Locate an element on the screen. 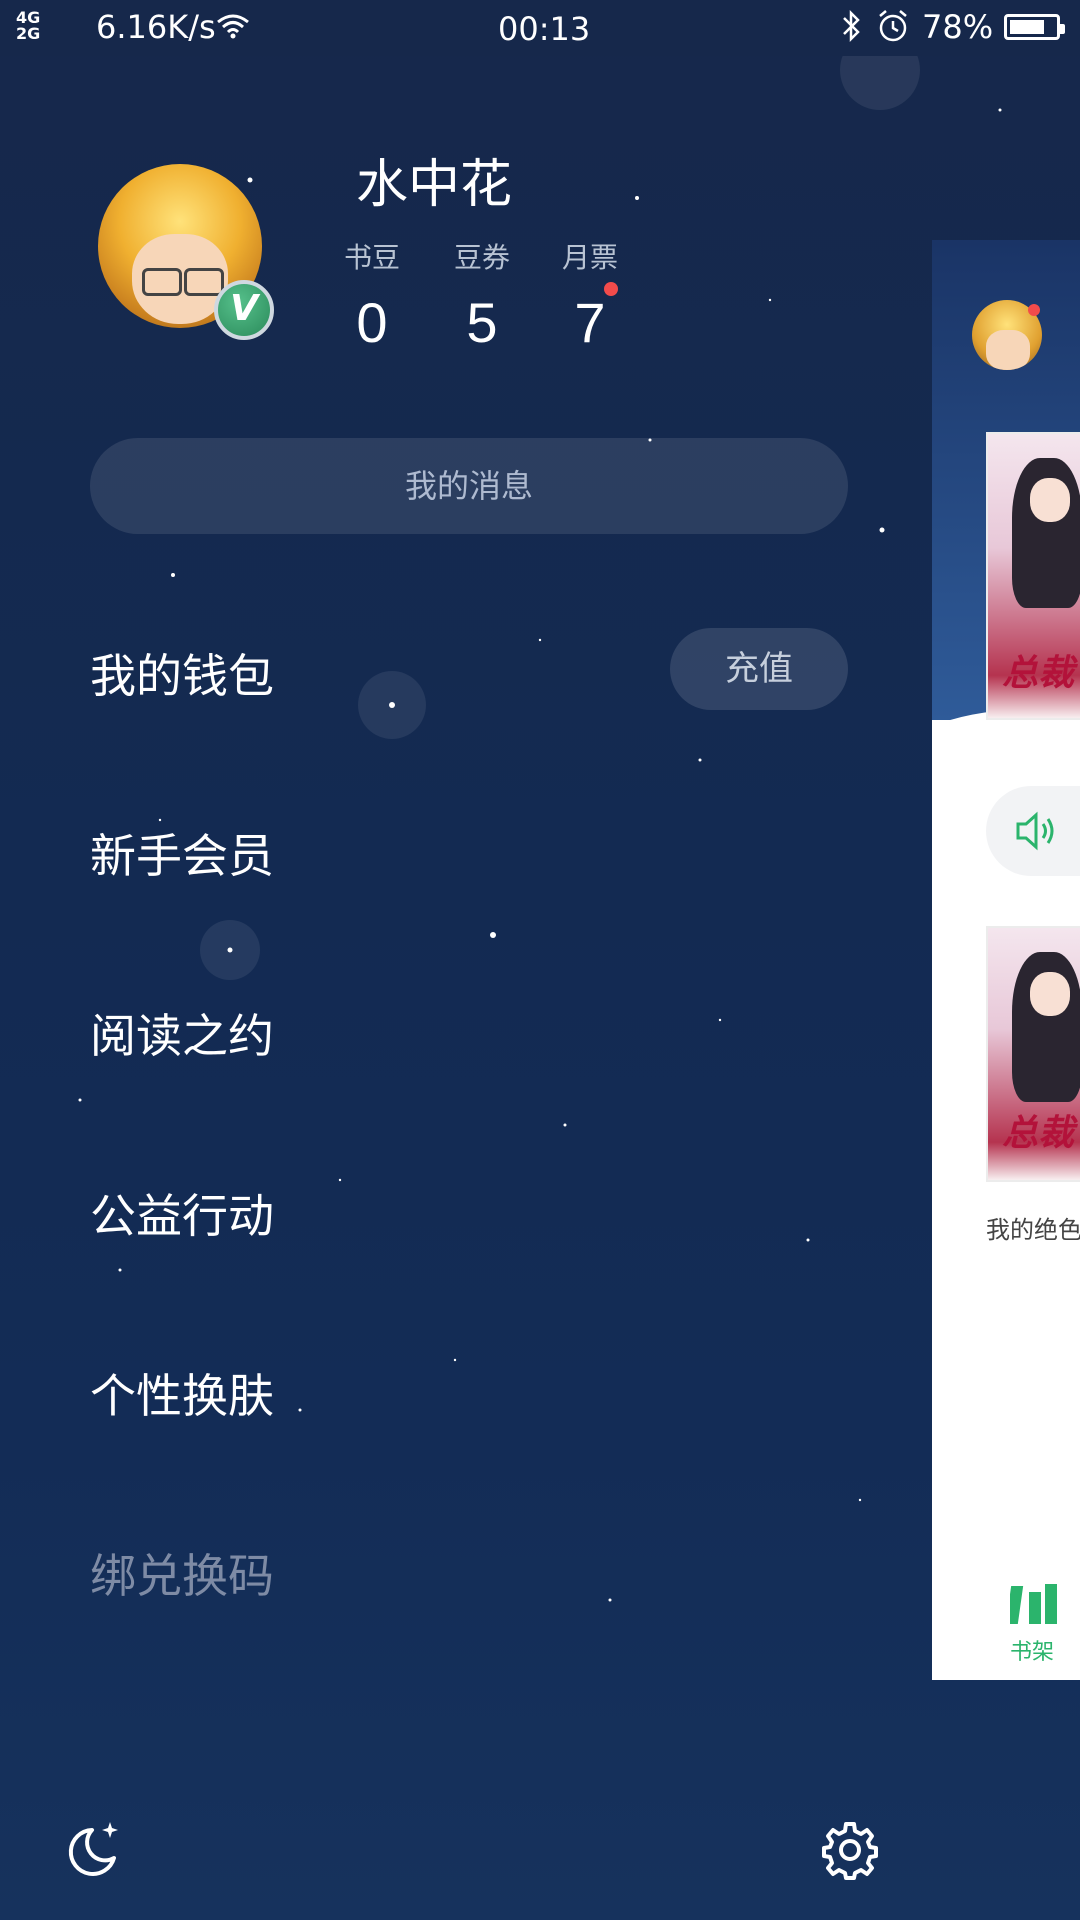  stat-value: 5 is located at coordinates (482, 322).